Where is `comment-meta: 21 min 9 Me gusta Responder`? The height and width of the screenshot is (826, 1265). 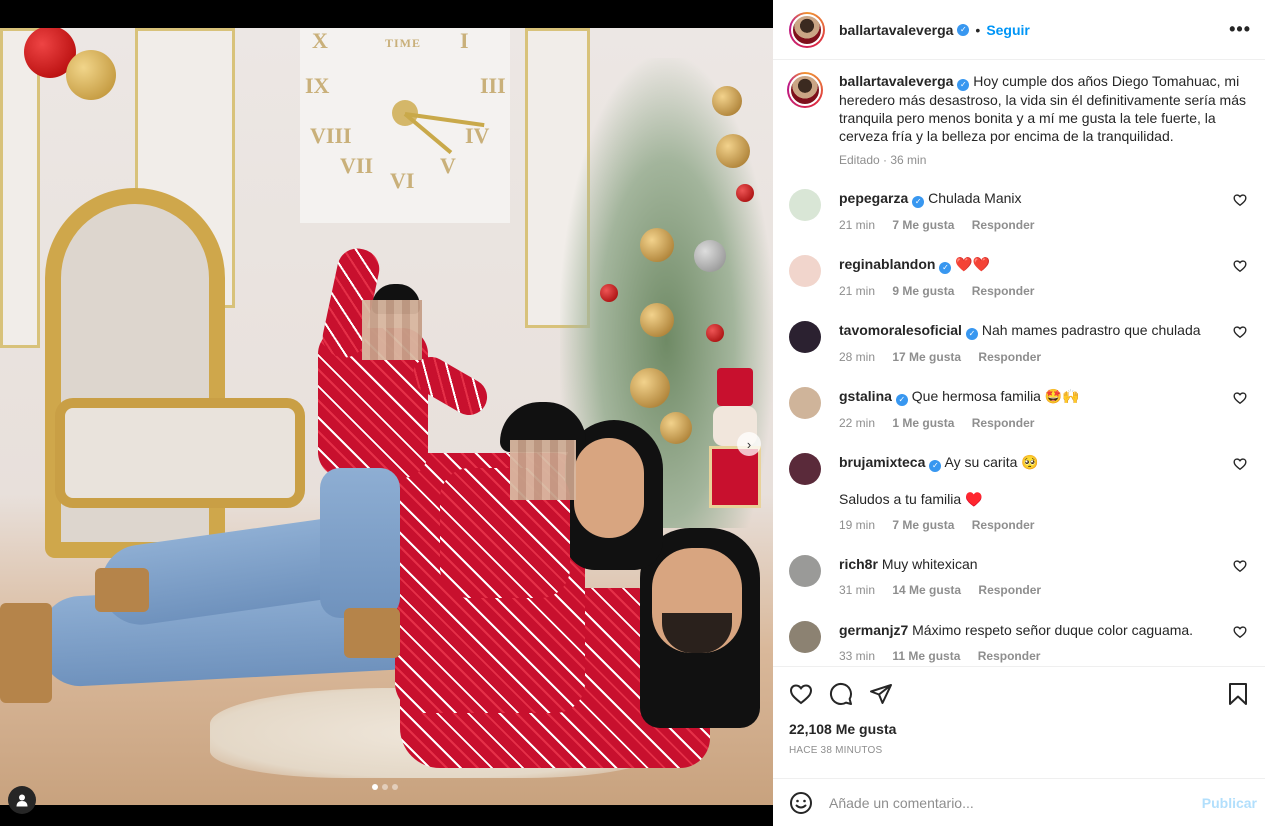
comment-meta: 21 min 9 Me gusta Responder is located at coordinates (1044, 291).